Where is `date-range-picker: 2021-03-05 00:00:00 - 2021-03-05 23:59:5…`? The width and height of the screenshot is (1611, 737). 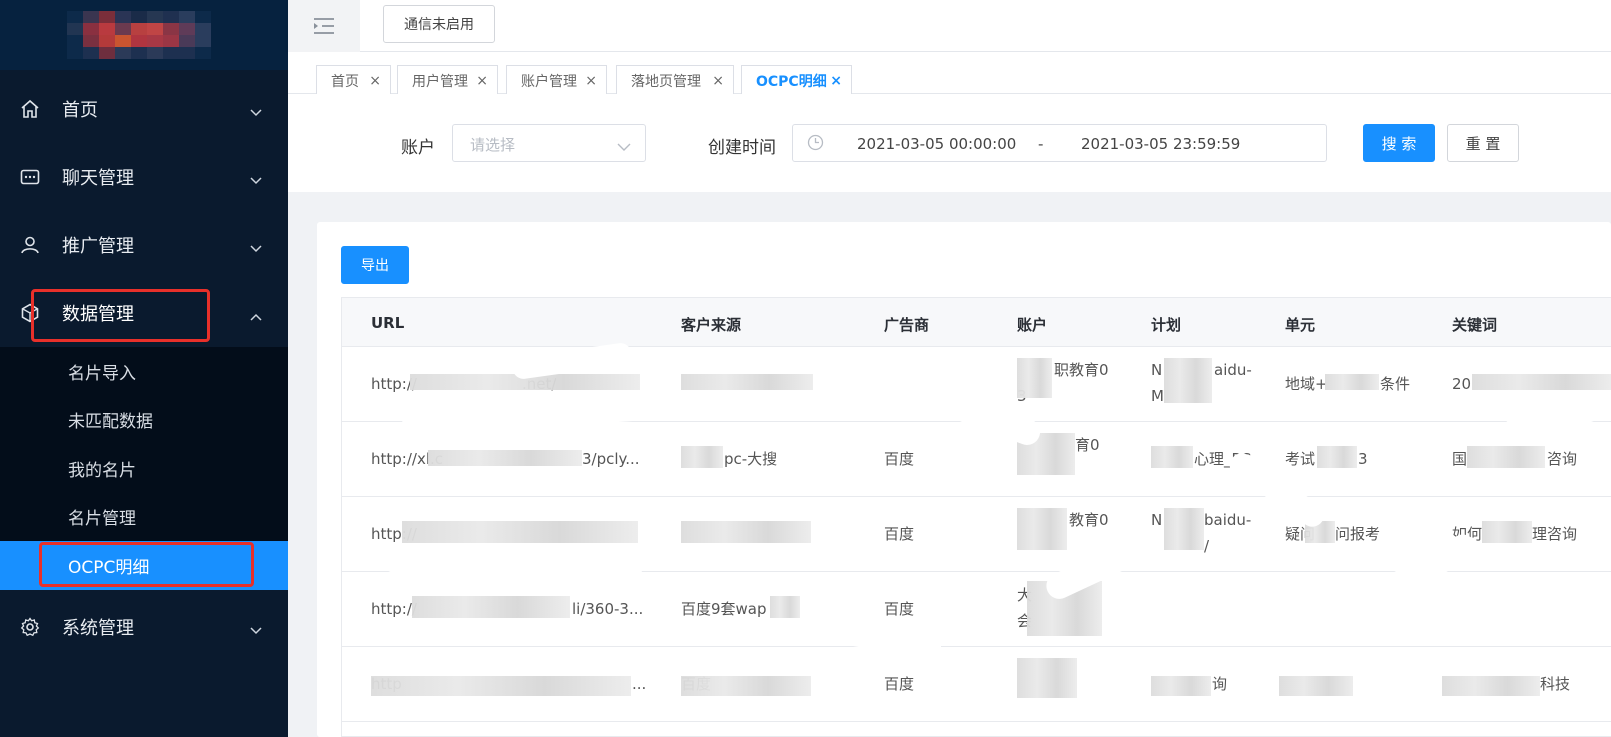 date-range-picker: 2021-03-05 00:00:00 - 2021-03-05 23:59:5… is located at coordinates (1059, 143).